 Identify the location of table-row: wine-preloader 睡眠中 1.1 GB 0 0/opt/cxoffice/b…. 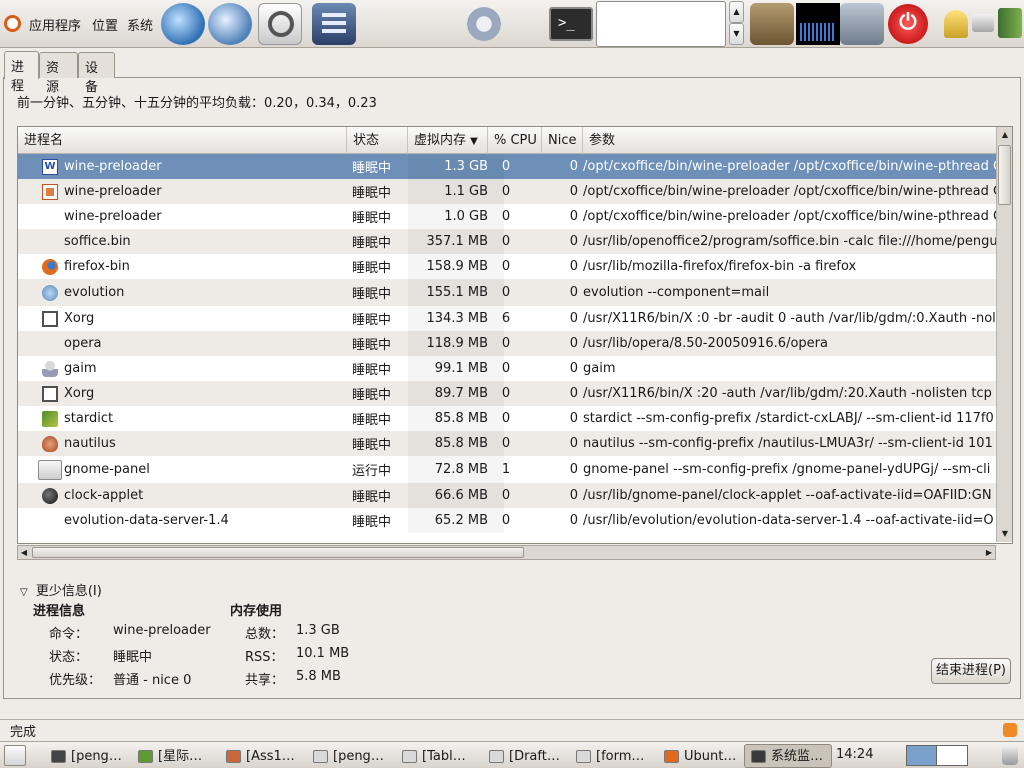
(507, 191).